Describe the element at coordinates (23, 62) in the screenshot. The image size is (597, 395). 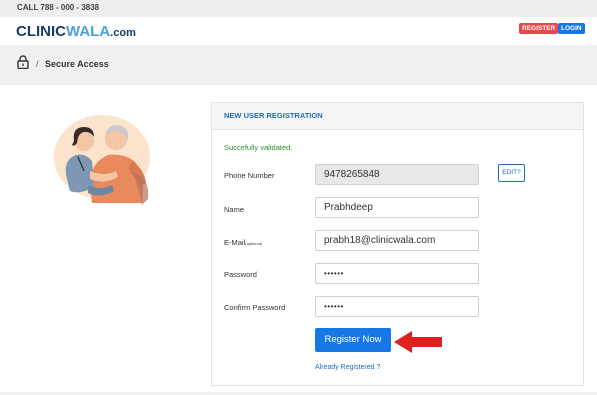
I see `lock-icon` at that location.